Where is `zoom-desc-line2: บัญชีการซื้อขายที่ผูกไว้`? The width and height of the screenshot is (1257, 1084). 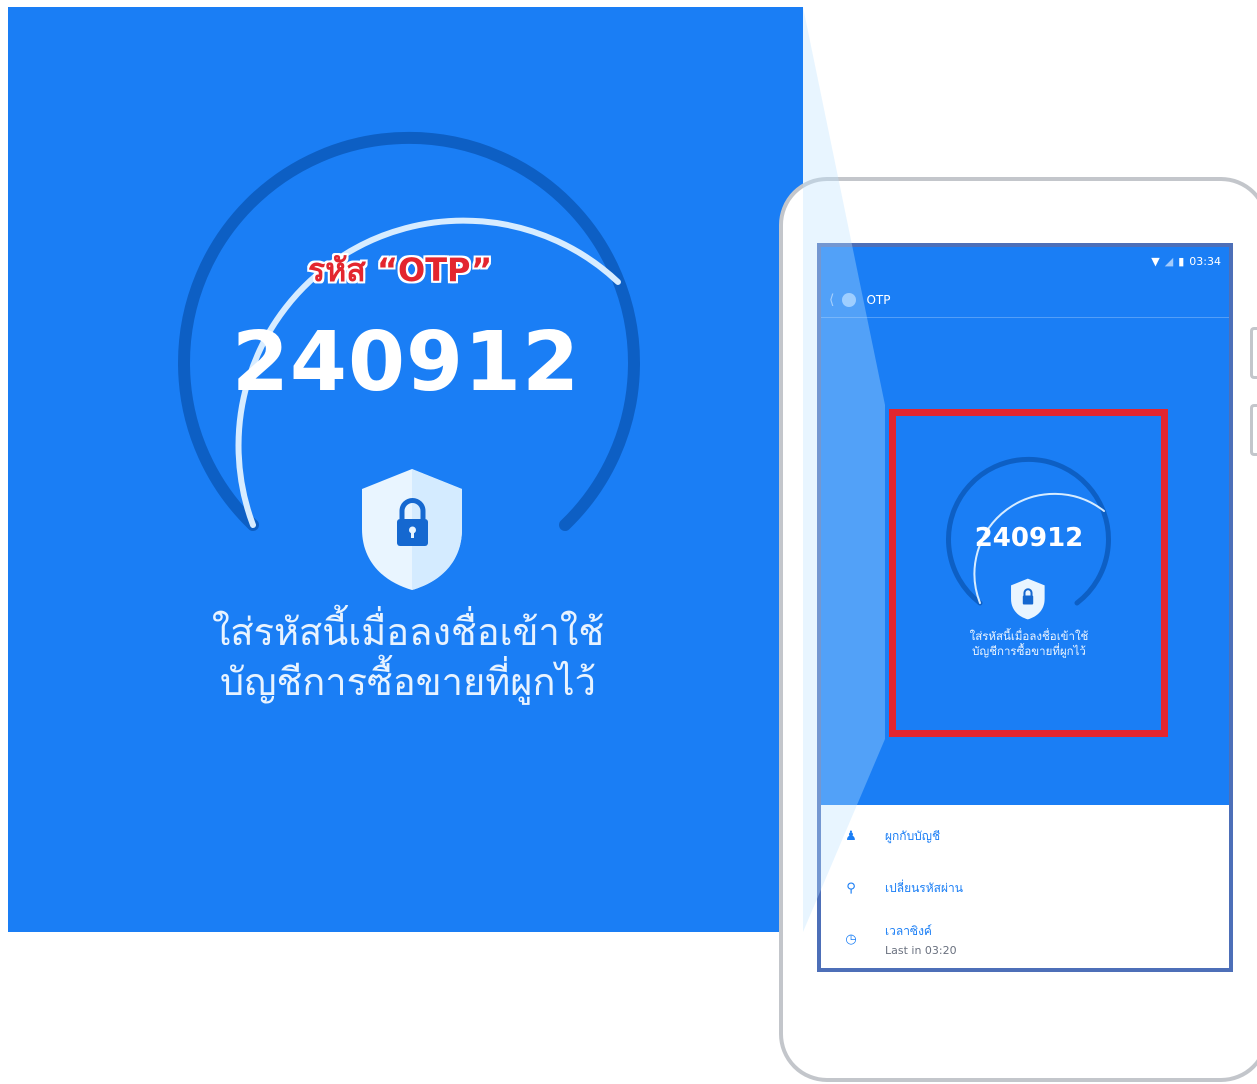 zoom-desc-line2: บัญชีการซื้อขายที่ผูกไว้ is located at coordinates (407, 682).